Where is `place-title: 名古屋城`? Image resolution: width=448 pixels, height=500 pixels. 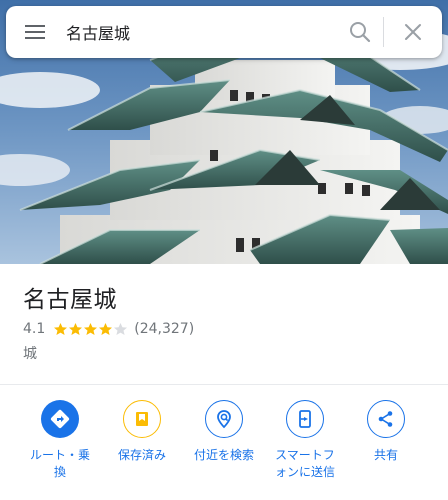
place-title: 名古屋城 is located at coordinates (70, 300).